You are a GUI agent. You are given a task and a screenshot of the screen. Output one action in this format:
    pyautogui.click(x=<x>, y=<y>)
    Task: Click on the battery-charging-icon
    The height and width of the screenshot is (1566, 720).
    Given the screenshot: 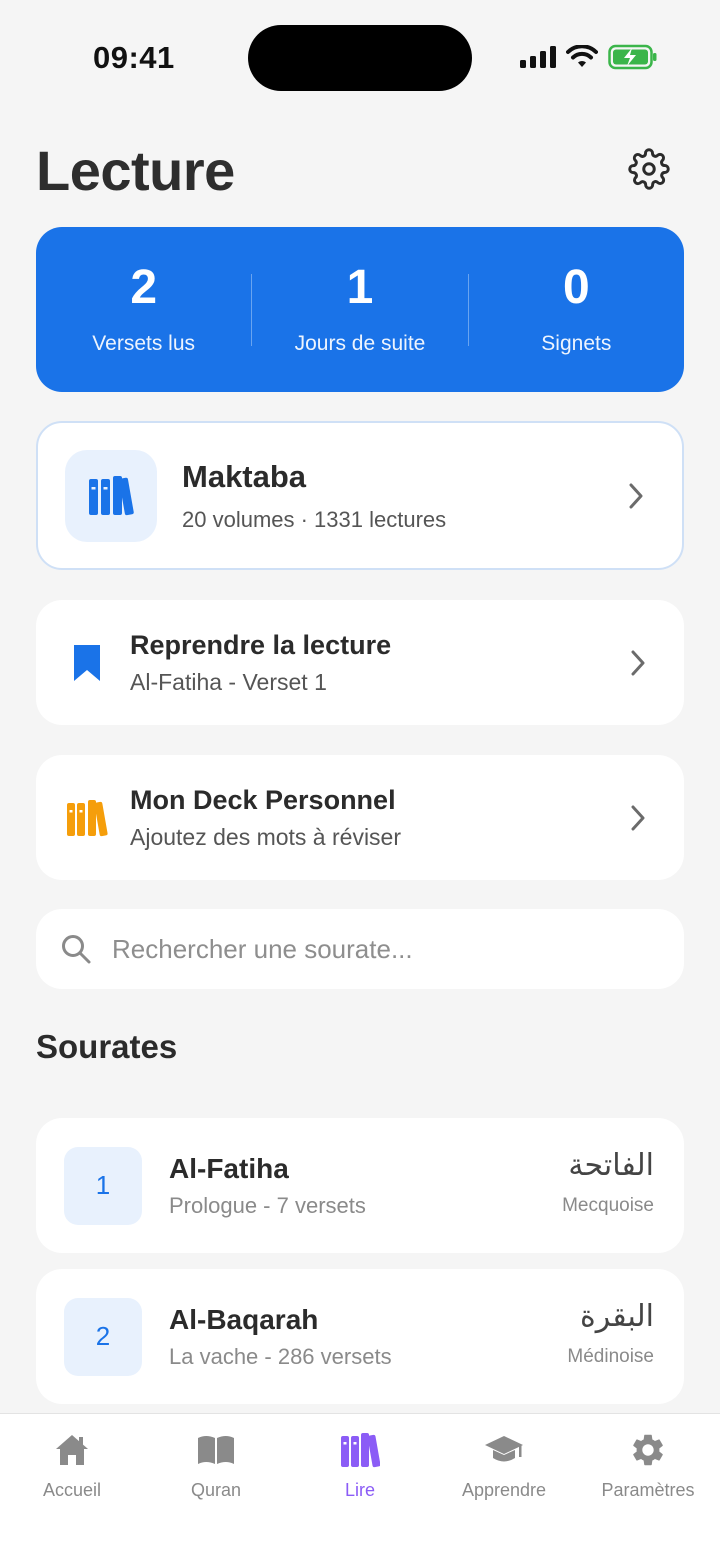 What is the action you would take?
    pyautogui.click(x=632, y=57)
    